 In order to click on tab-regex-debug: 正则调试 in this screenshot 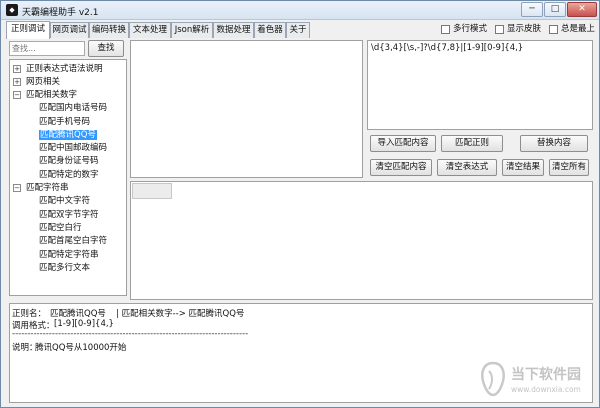, I will do `click(28, 30)`.